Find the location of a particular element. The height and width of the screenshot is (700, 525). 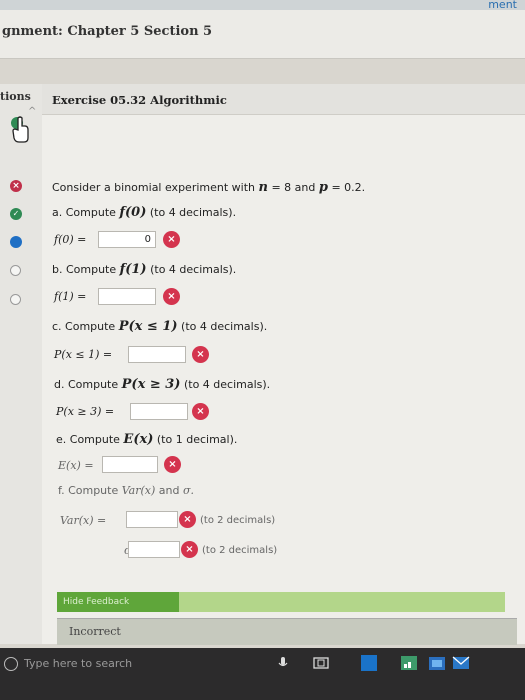

part-a-incorrect-icon: × is located at coordinates (171, 239).